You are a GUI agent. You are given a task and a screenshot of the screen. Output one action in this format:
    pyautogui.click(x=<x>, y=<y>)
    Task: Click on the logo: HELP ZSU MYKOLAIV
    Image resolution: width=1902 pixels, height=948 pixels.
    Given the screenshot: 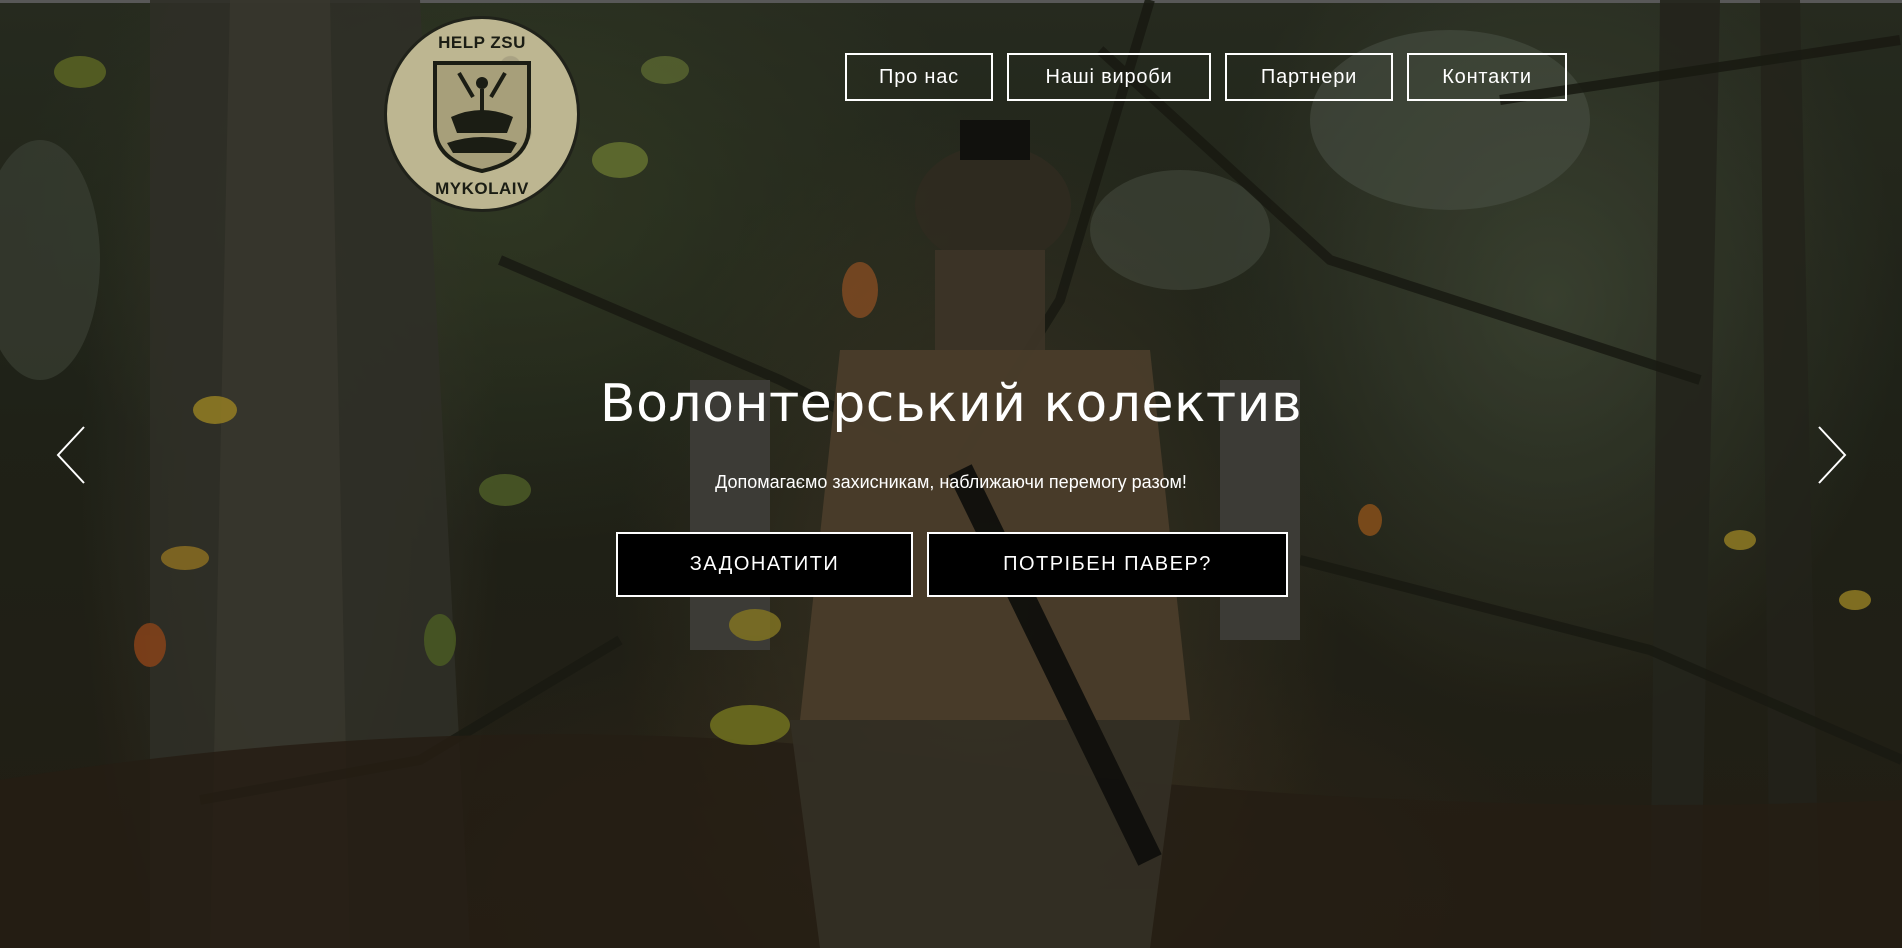 What is the action you would take?
    pyautogui.click(x=482, y=114)
    